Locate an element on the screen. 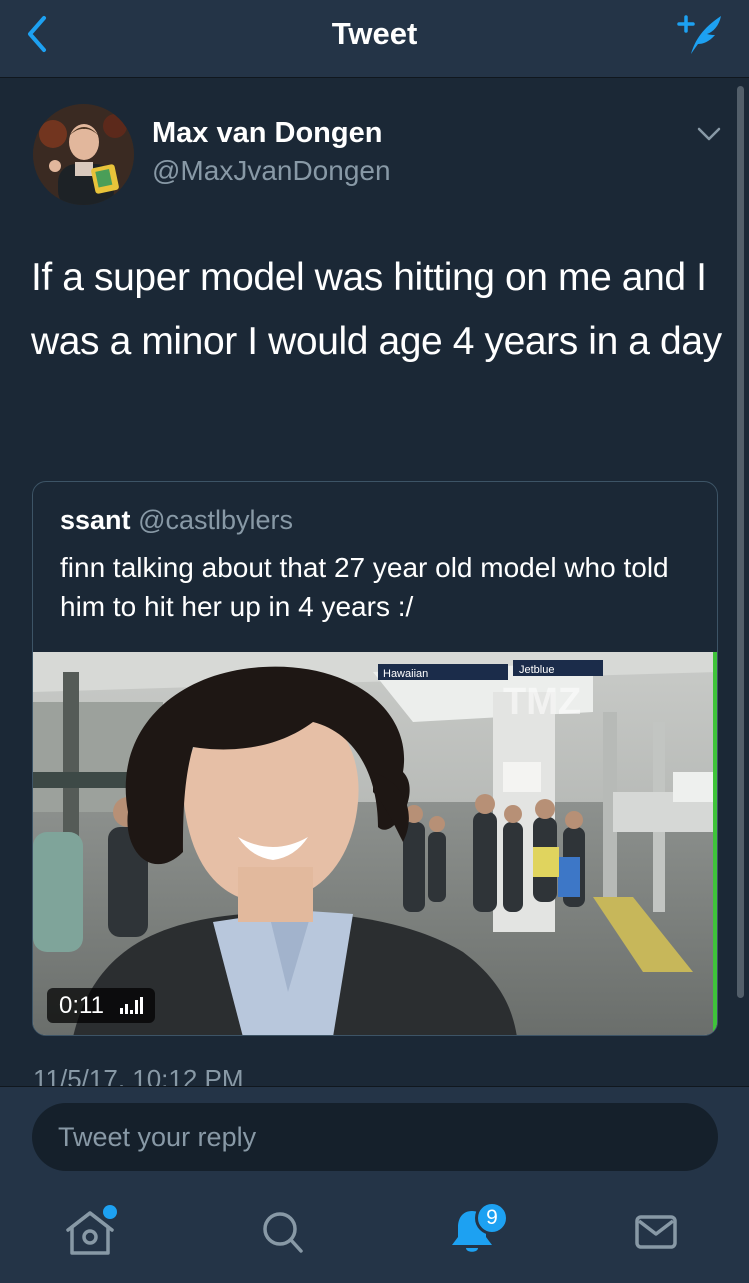 The height and width of the screenshot is (1283, 749). quoted-tweet-header: ssant @castlbylers is located at coordinates (176, 520).